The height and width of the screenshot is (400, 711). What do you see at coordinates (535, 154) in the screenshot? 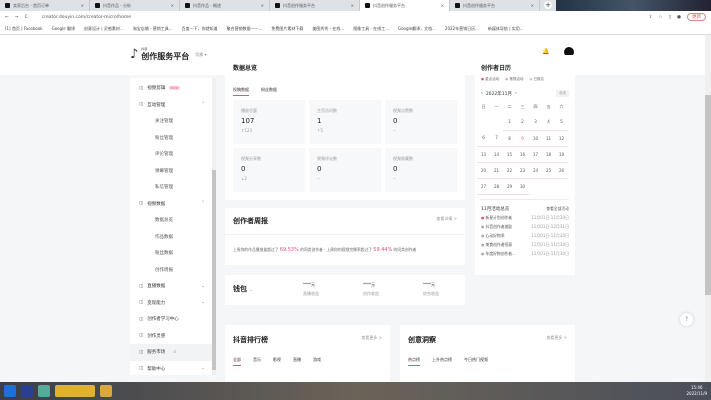
I see `calendar-day: 17` at bounding box center [535, 154].